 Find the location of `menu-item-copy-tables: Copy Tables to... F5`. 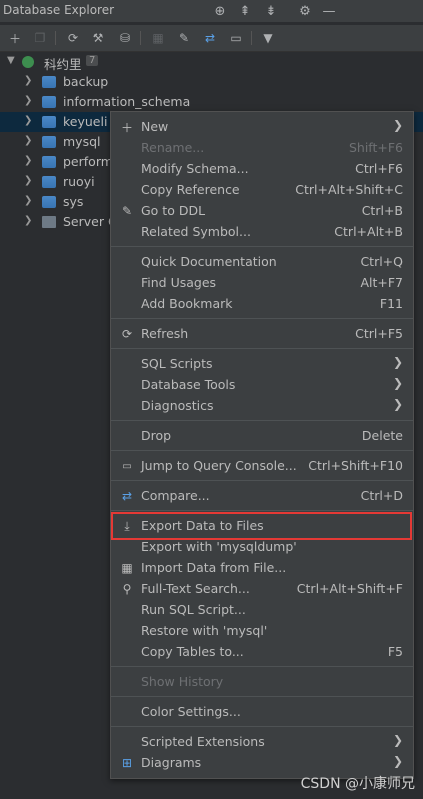

menu-item-copy-tables: Copy Tables to... F5 is located at coordinates (262, 651).